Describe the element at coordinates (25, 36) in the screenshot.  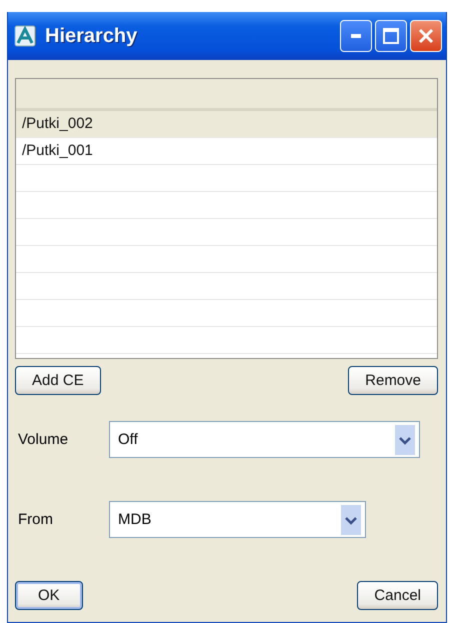
I see `app-icon` at that location.